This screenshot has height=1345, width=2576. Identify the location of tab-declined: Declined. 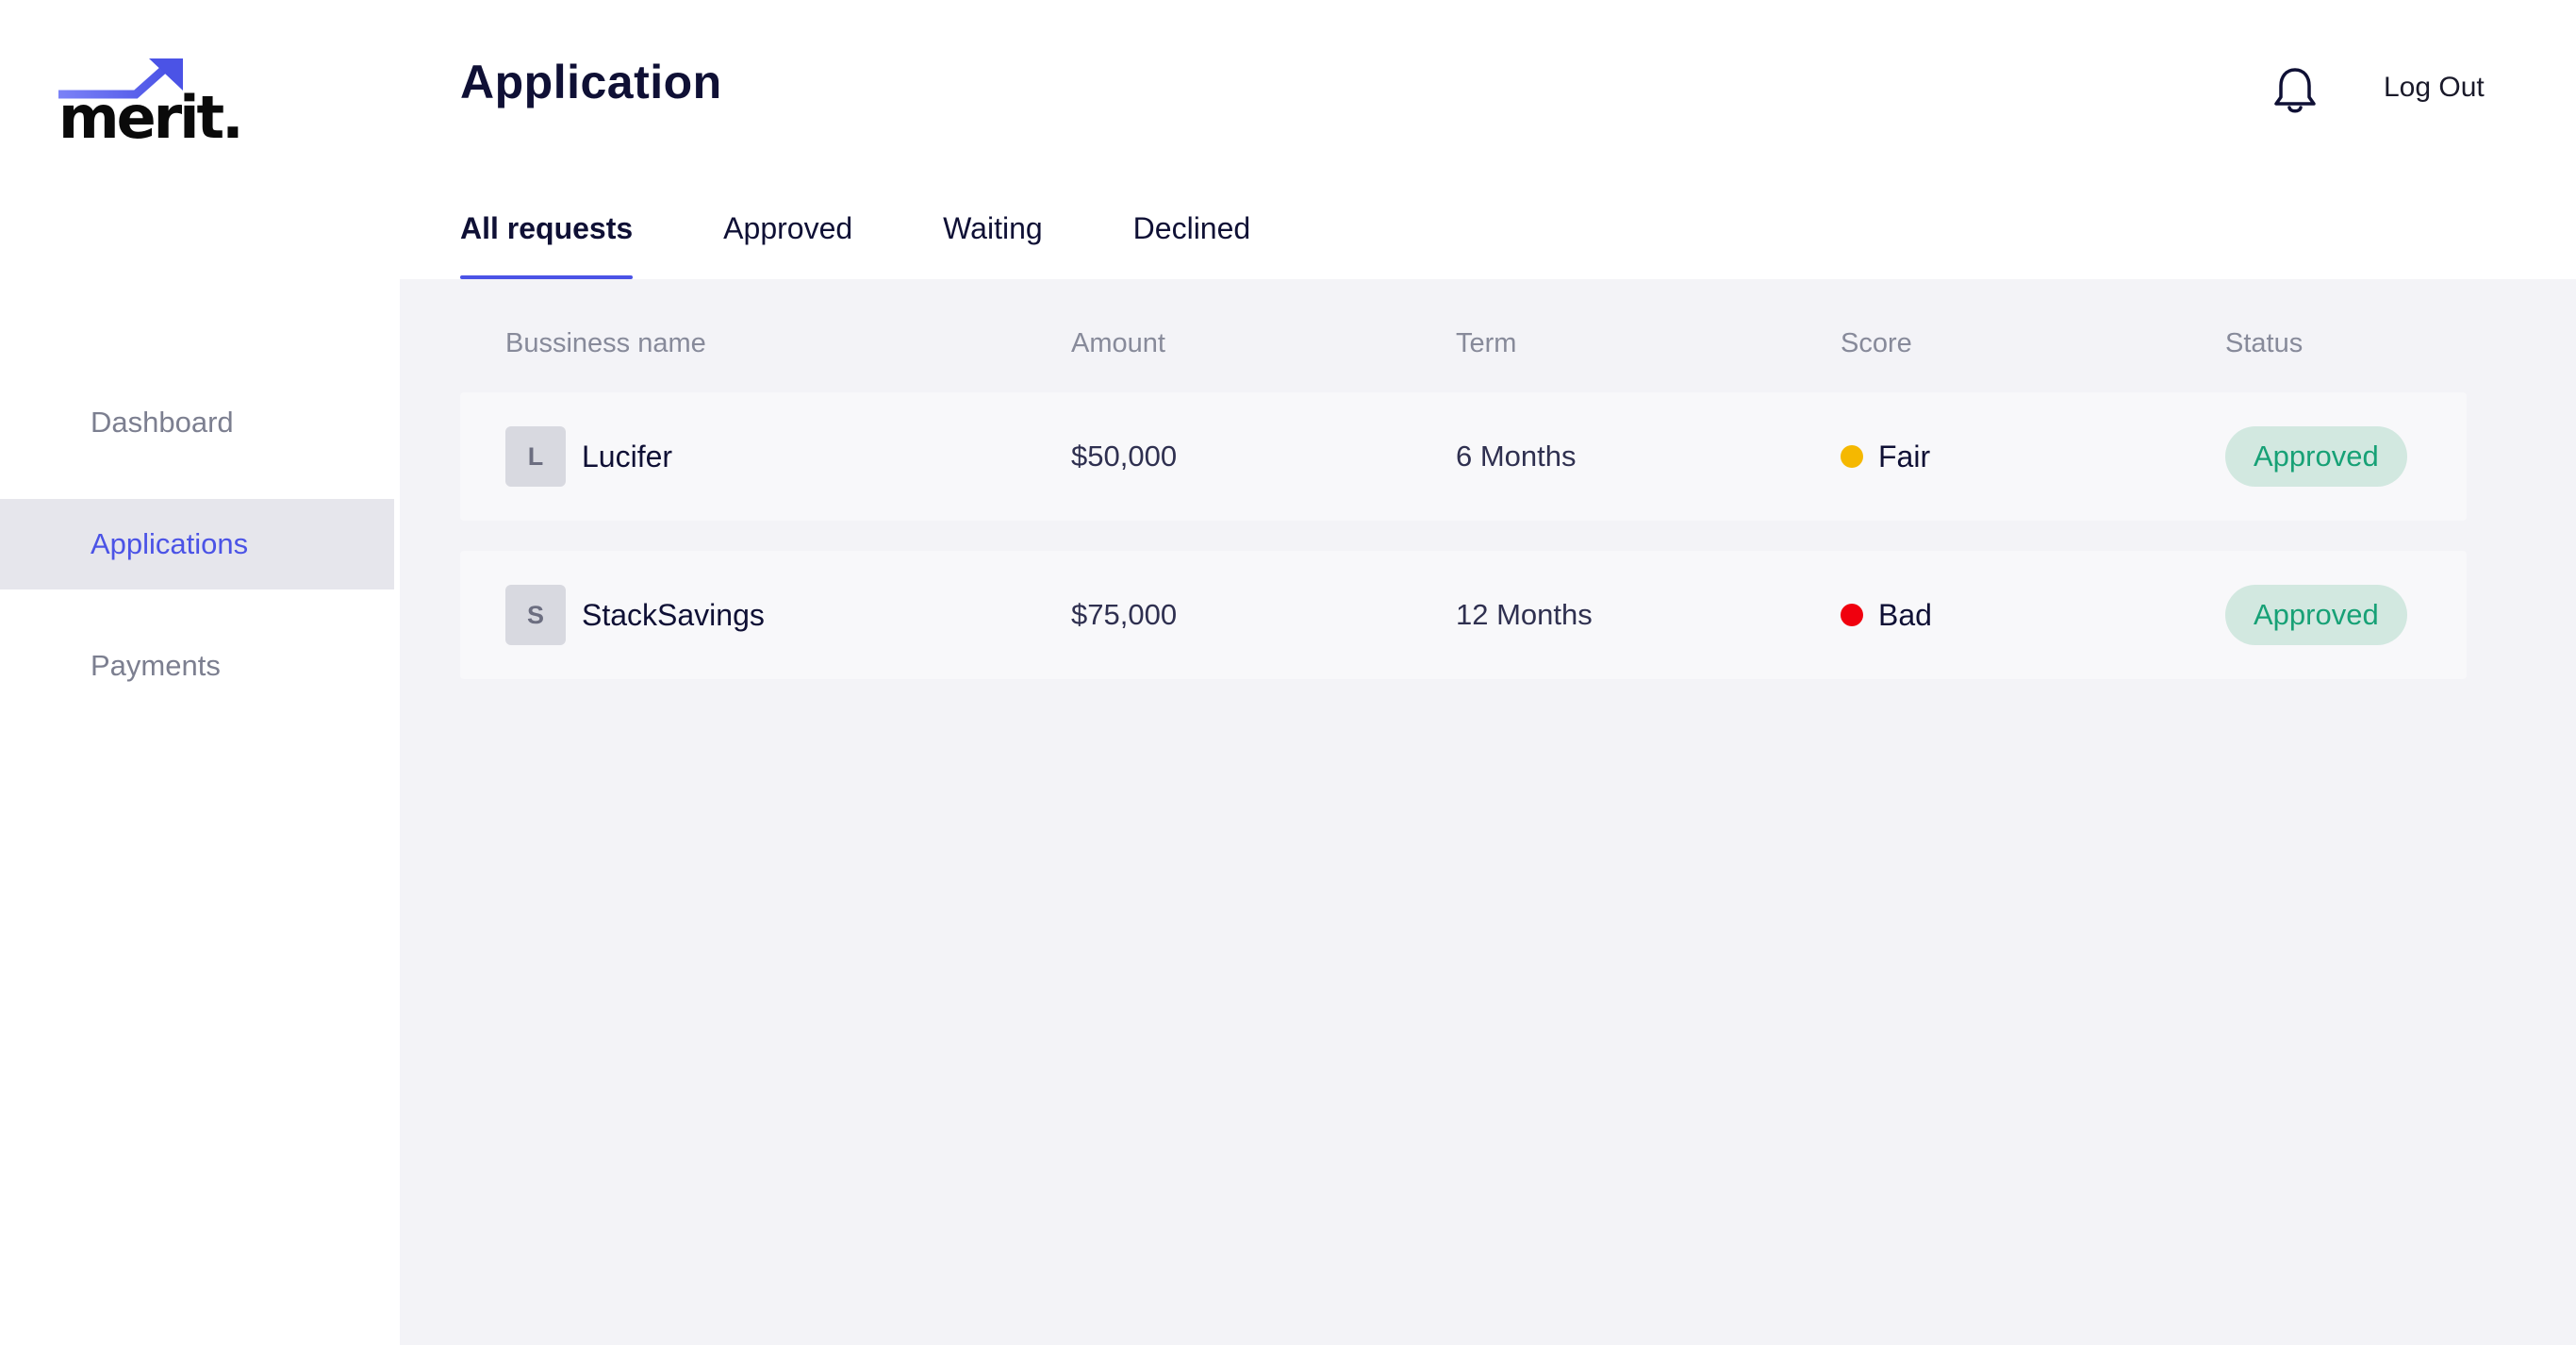
(1192, 242).